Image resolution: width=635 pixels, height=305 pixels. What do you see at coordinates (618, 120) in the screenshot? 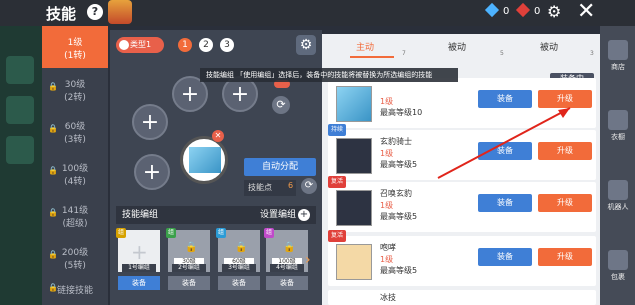
I see `wardrobe-icon` at bounding box center [618, 120].